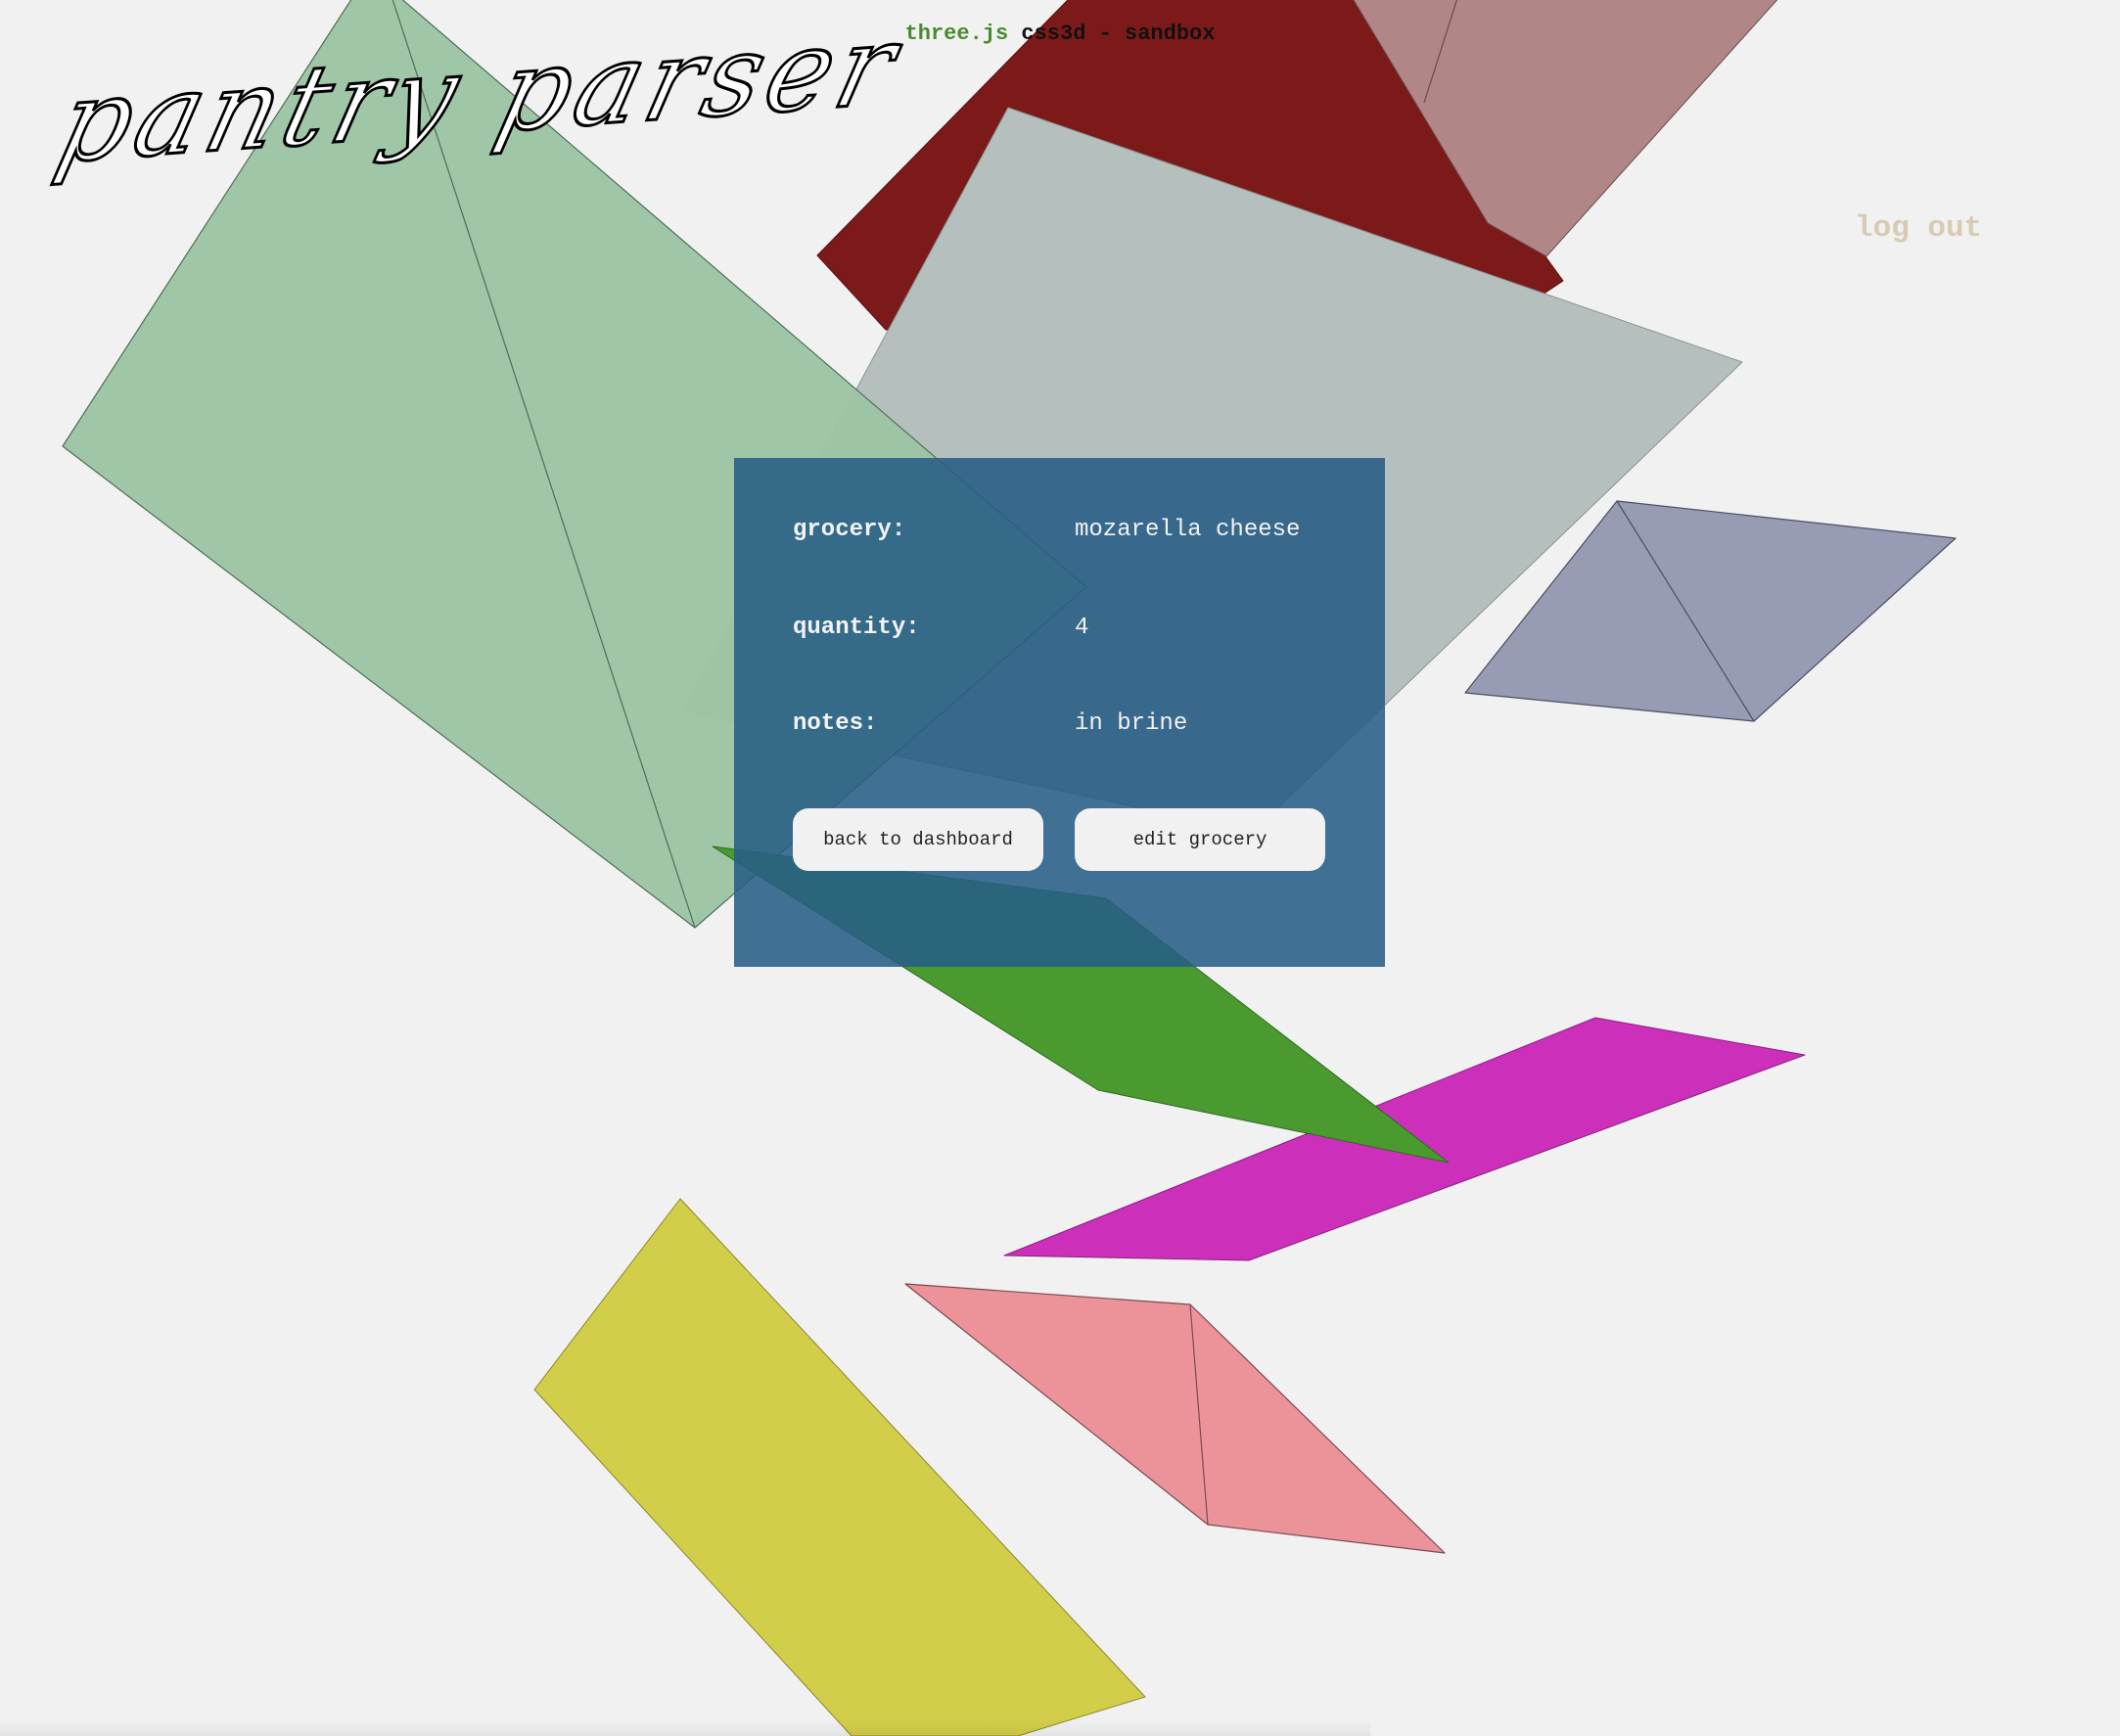  Describe the element at coordinates (1082, 628) in the screenshot. I see `quantity-value: 4` at that location.